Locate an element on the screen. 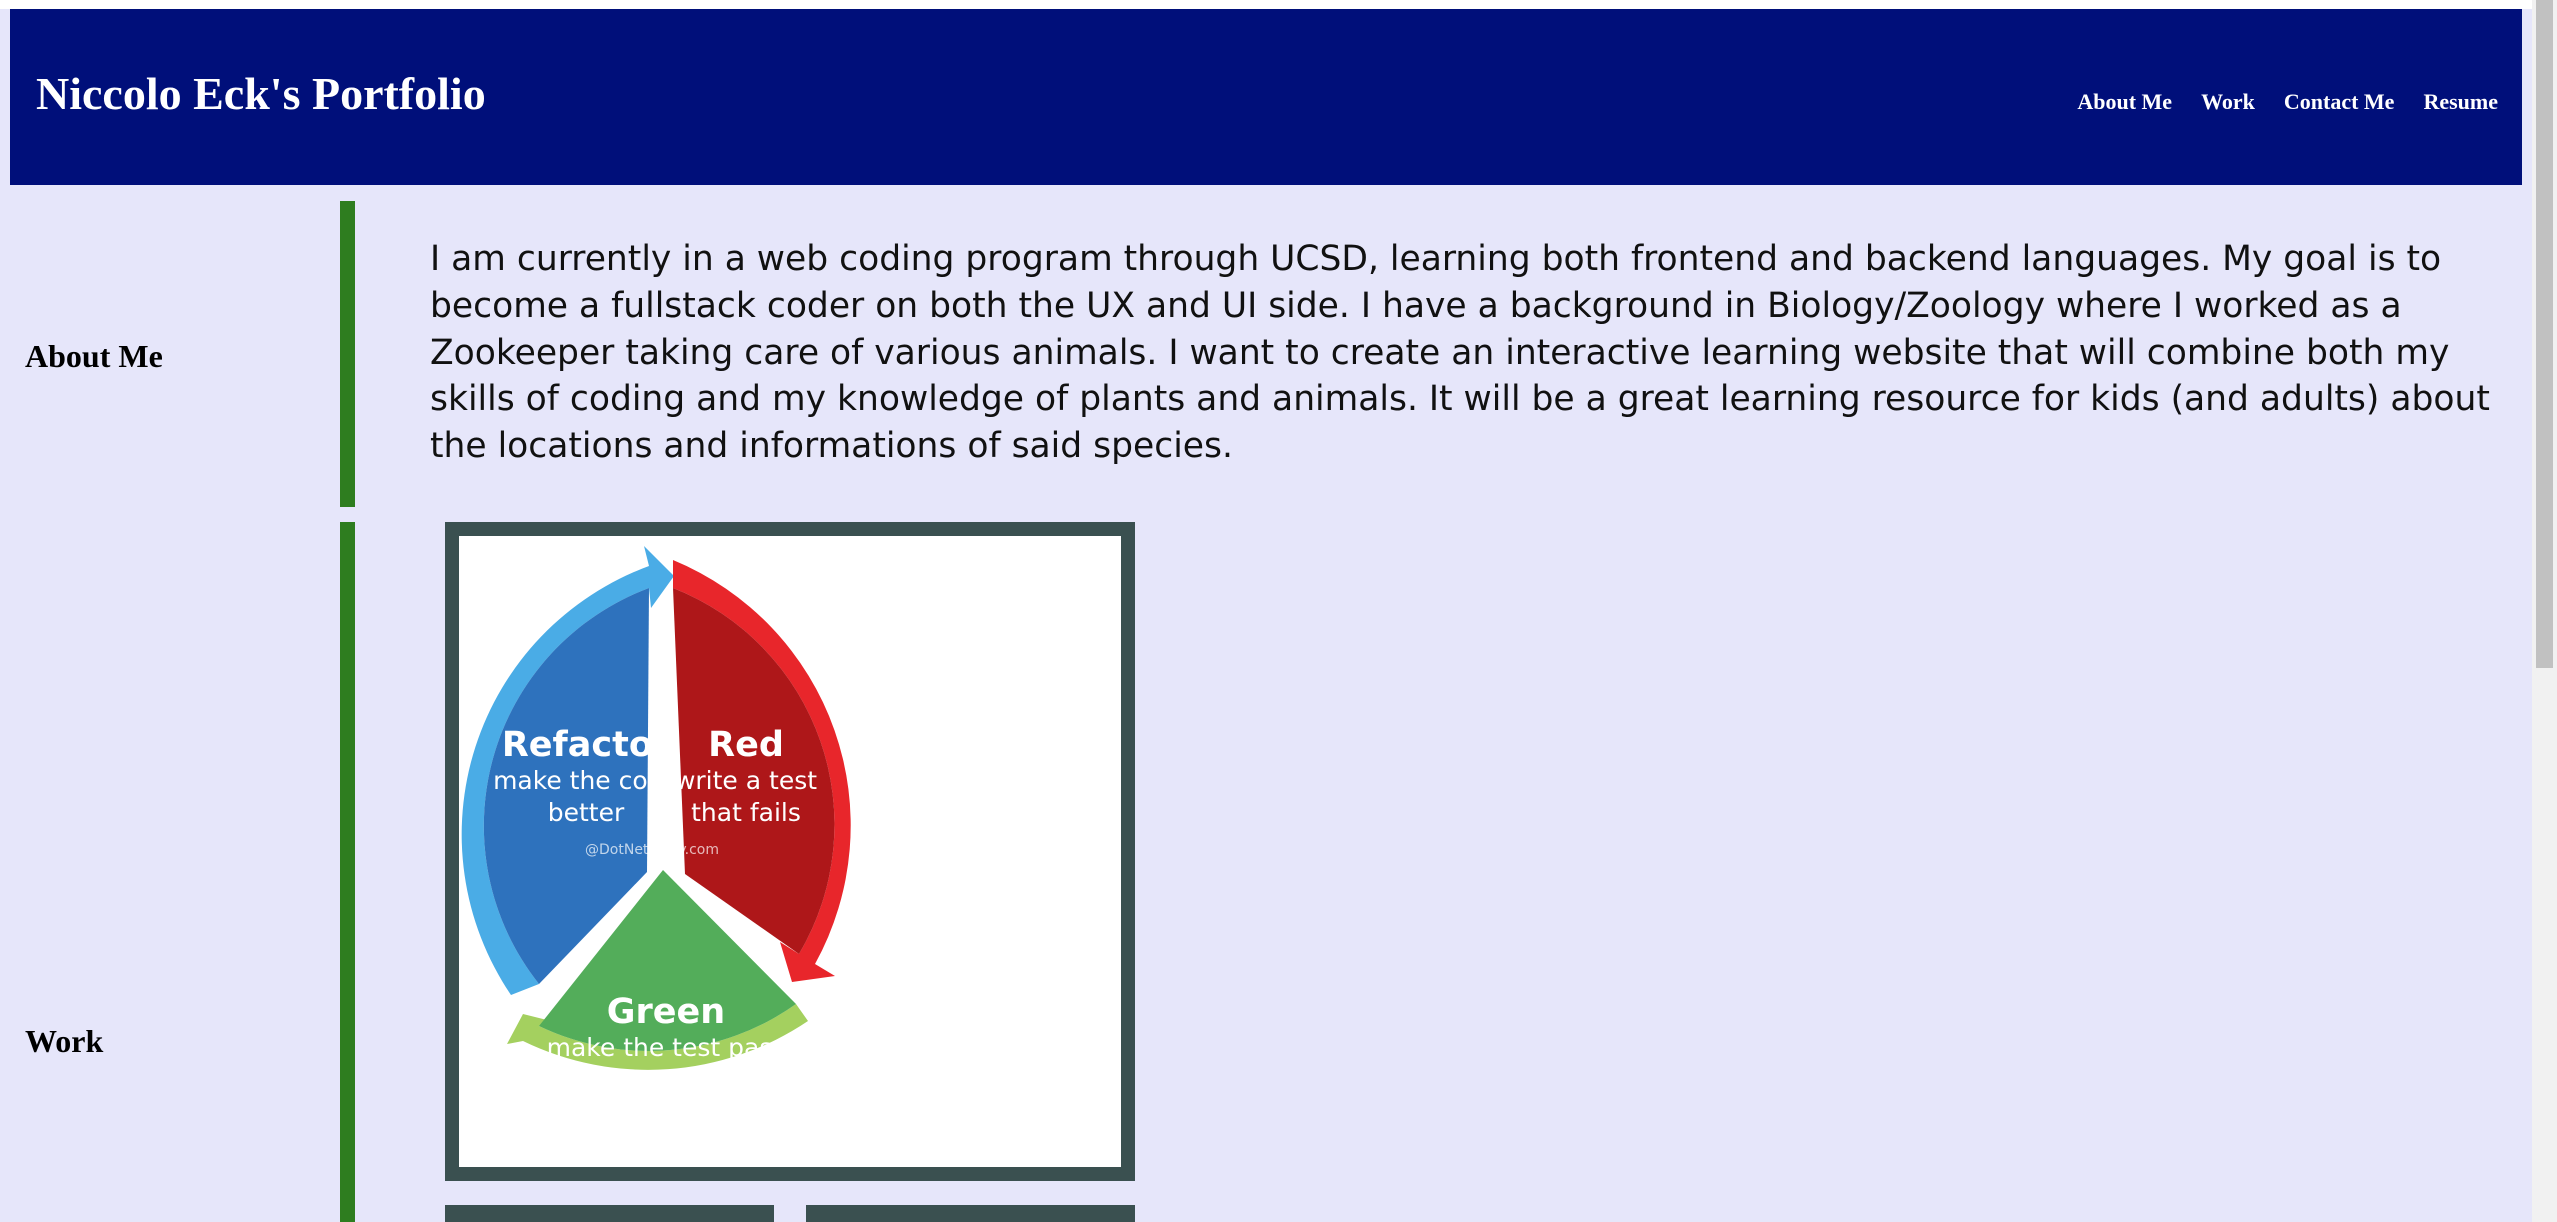 Image resolution: width=2557 pixels, height=1222 pixels. refactor-title: Refactor is located at coordinates (586, 745).